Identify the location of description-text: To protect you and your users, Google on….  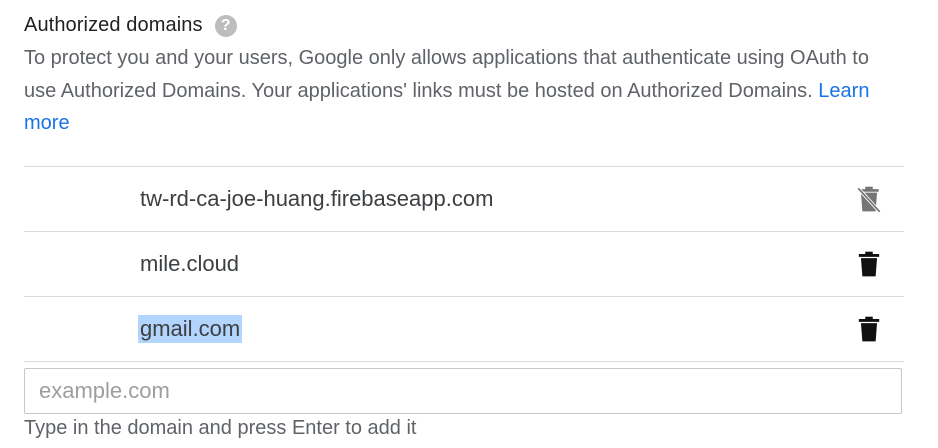
(446, 74).